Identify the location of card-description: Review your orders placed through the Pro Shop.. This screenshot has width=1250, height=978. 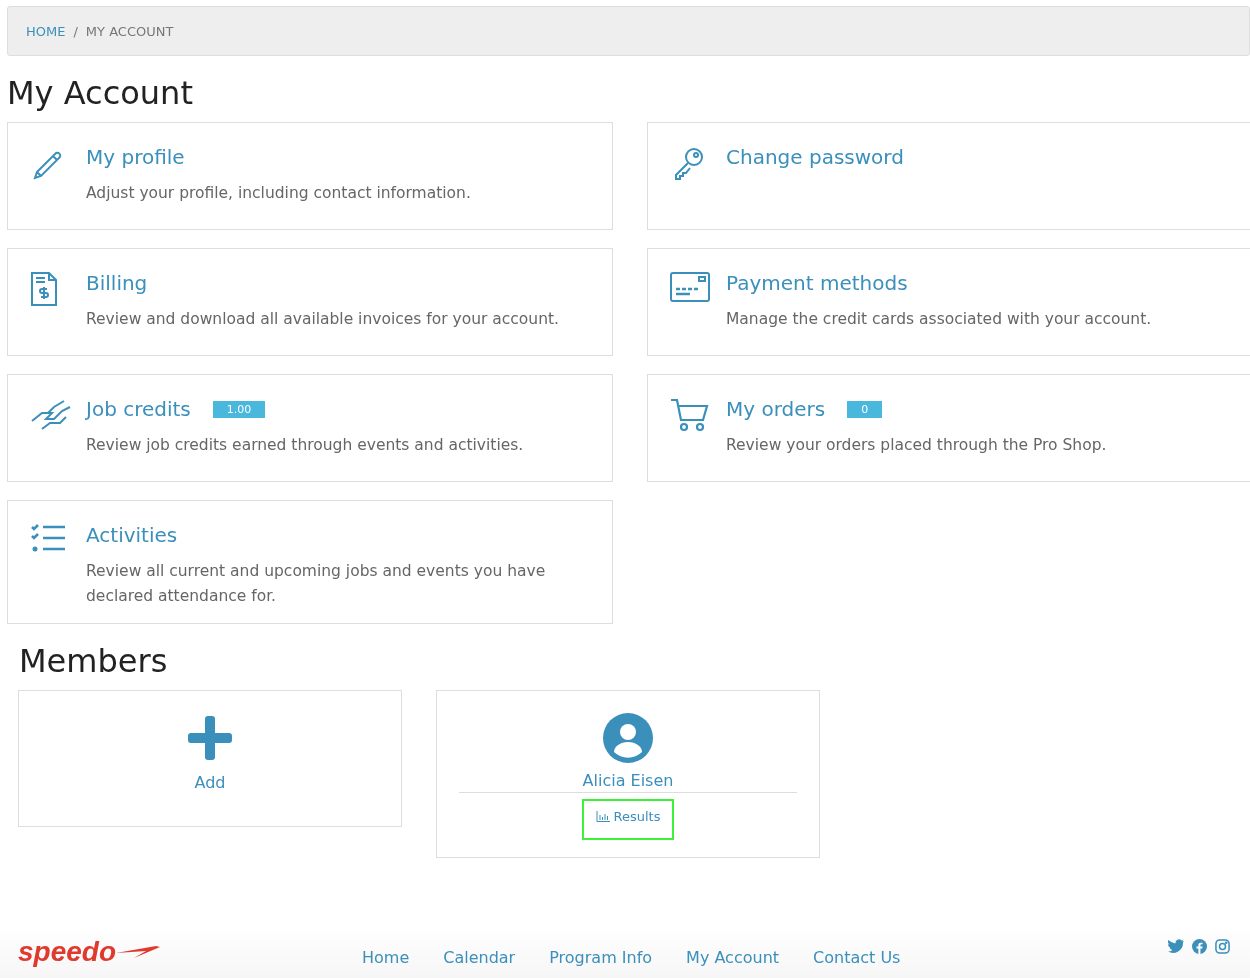
(916, 445).